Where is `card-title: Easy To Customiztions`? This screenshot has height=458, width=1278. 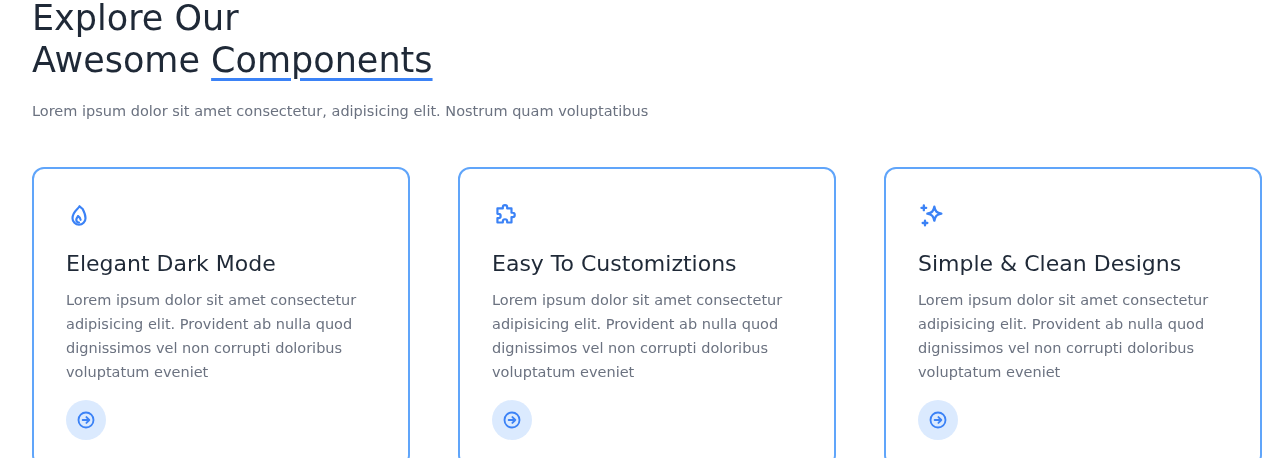 card-title: Easy To Customiztions is located at coordinates (615, 263).